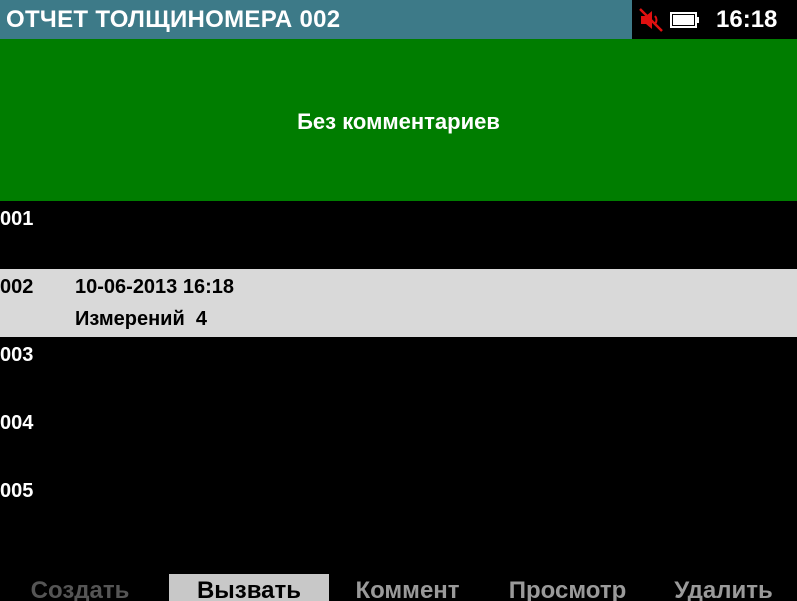  Describe the element at coordinates (249, 587) in the screenshot. I see `recall-button: Вызвать` at that location.